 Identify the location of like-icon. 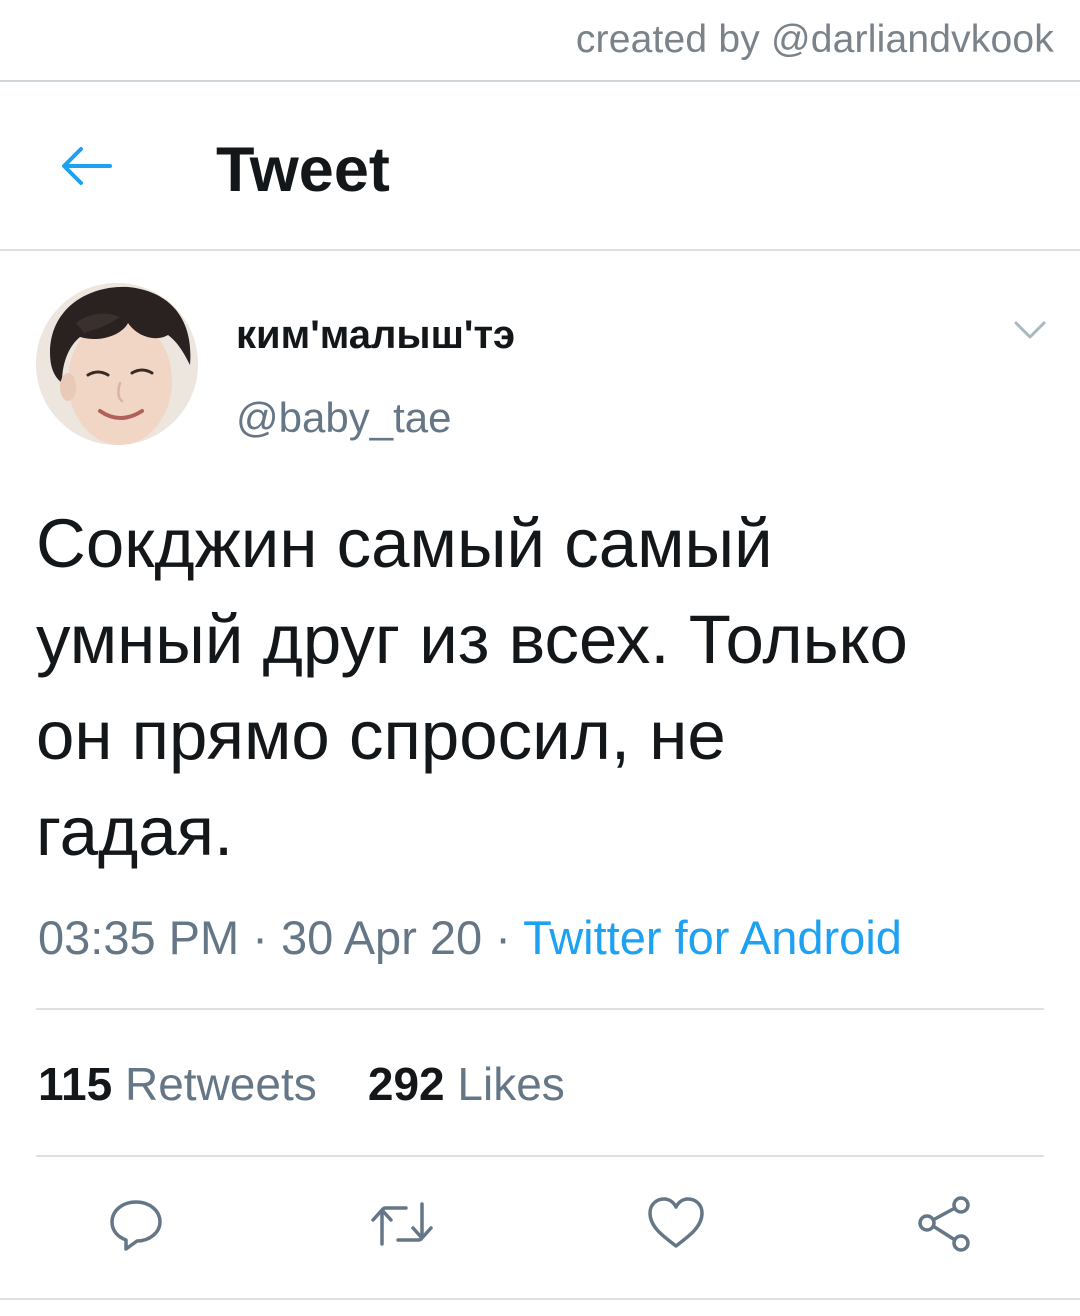
(676, 1222).